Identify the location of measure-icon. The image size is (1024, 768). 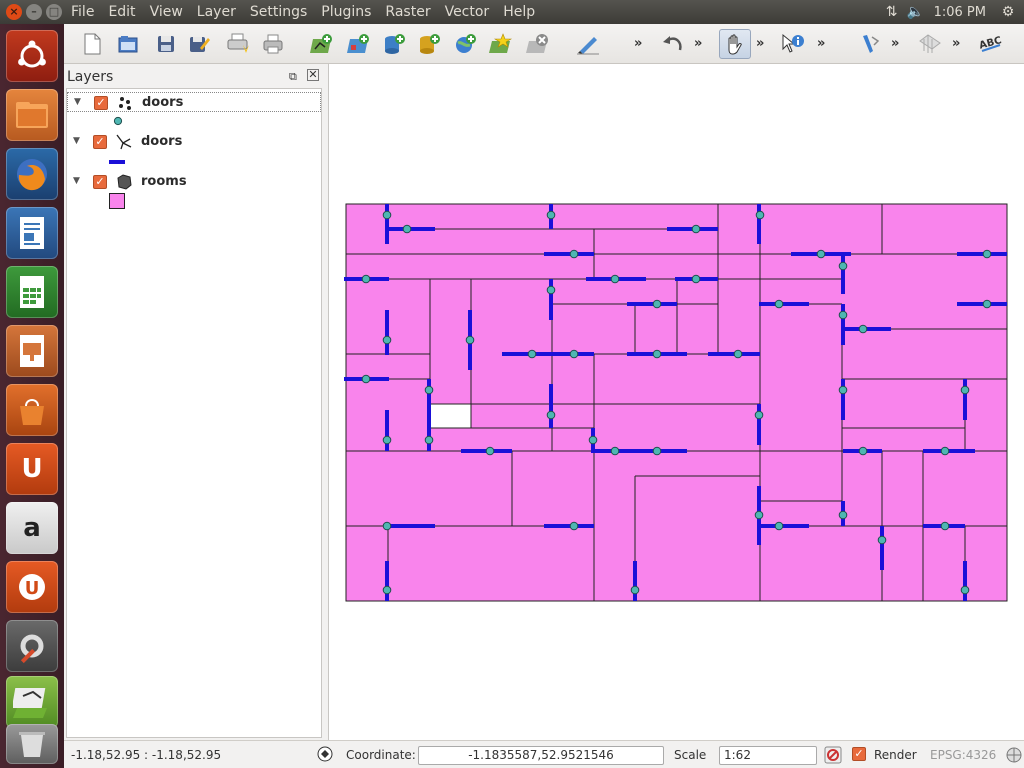
(871, 44).